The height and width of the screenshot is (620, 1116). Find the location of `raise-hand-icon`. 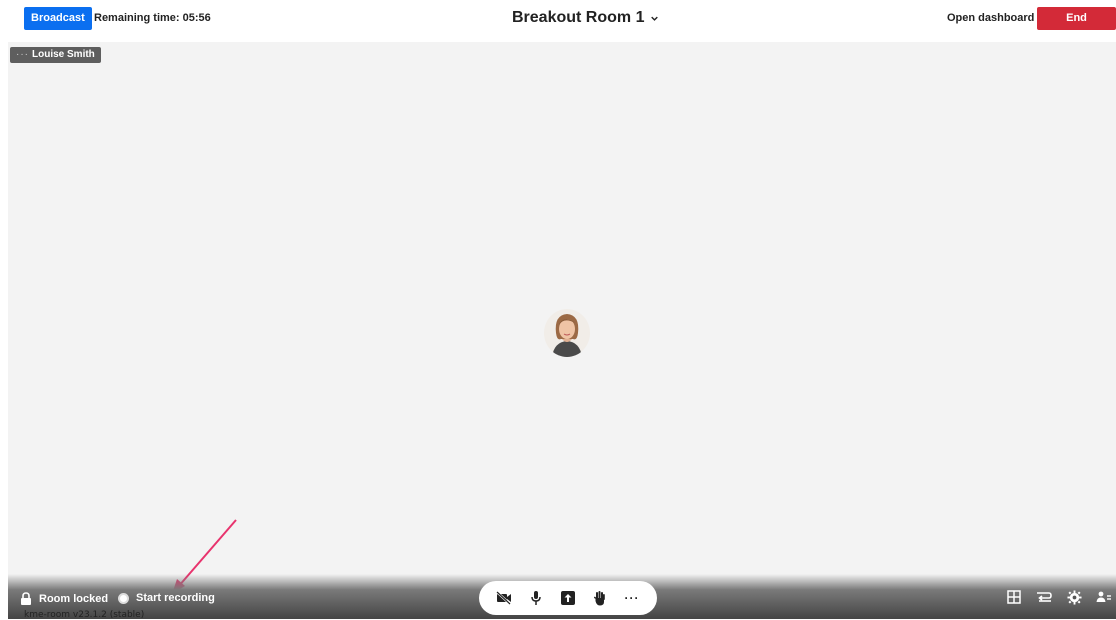

raise-hand-icon is located at coordinates (600, 598).